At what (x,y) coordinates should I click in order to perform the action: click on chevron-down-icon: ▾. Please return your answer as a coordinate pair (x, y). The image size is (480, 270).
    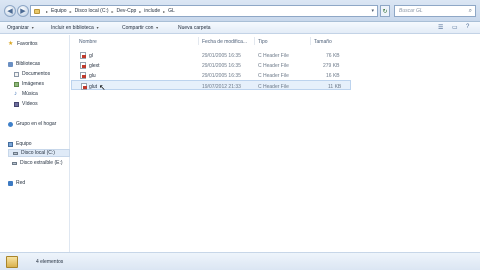
    Looking at the image, I should click on (372, 11).